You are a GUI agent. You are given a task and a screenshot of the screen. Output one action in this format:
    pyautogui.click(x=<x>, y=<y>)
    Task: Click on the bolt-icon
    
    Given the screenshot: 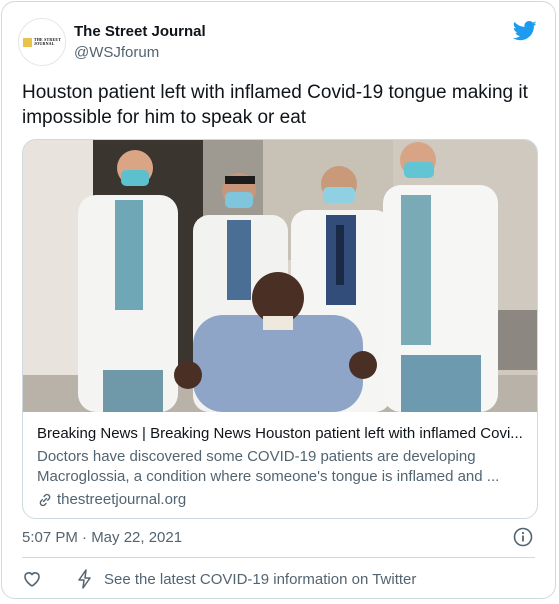 What is the action you would take?
    pyautogui.click(x=84, y=579)
    